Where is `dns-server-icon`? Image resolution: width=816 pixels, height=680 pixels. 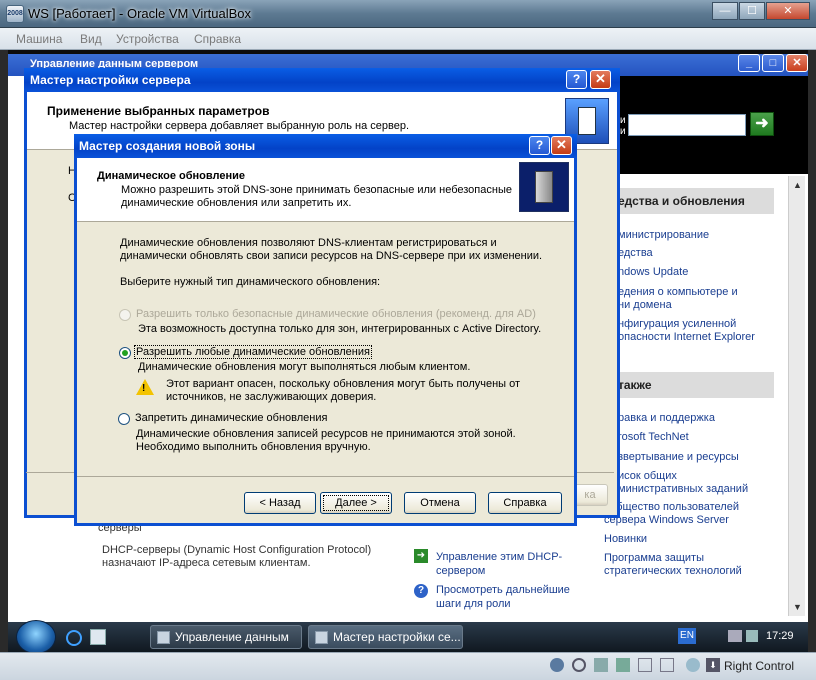 dns-server-icon is located at coordinates (544, 187).